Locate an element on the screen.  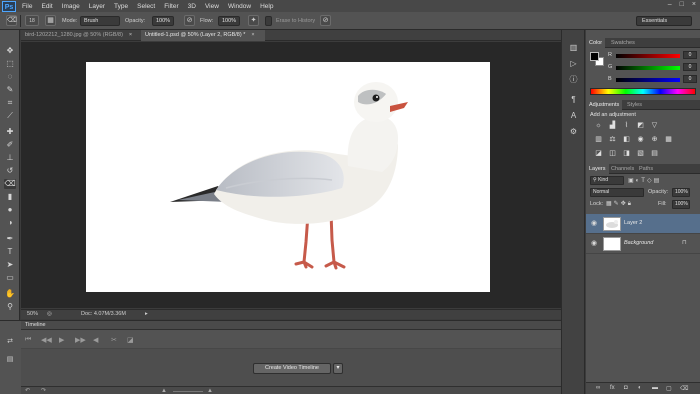
menu-view: View is located at coordinates (212, 6).